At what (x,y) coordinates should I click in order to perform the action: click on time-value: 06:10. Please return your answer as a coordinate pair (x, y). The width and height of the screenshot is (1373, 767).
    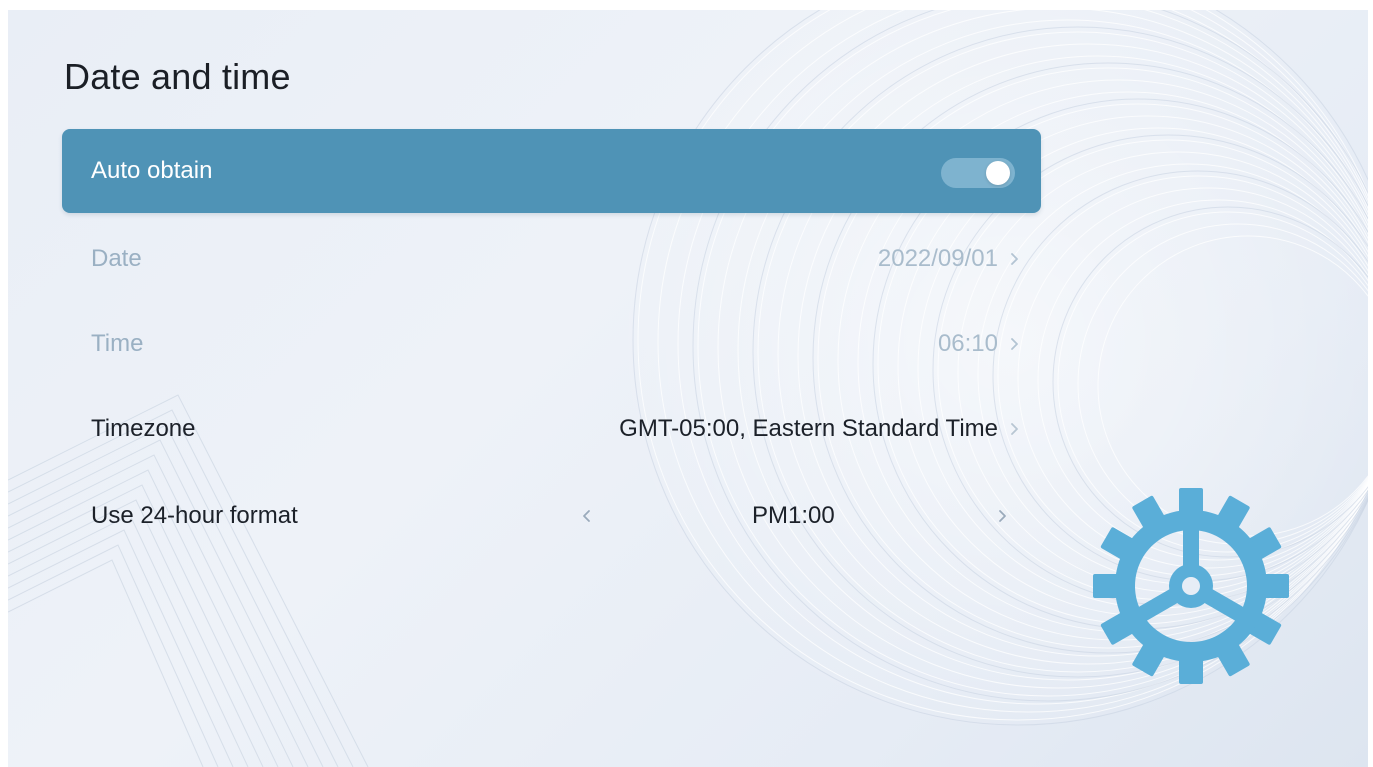
    Looking at the image, I should click on (967, 343).